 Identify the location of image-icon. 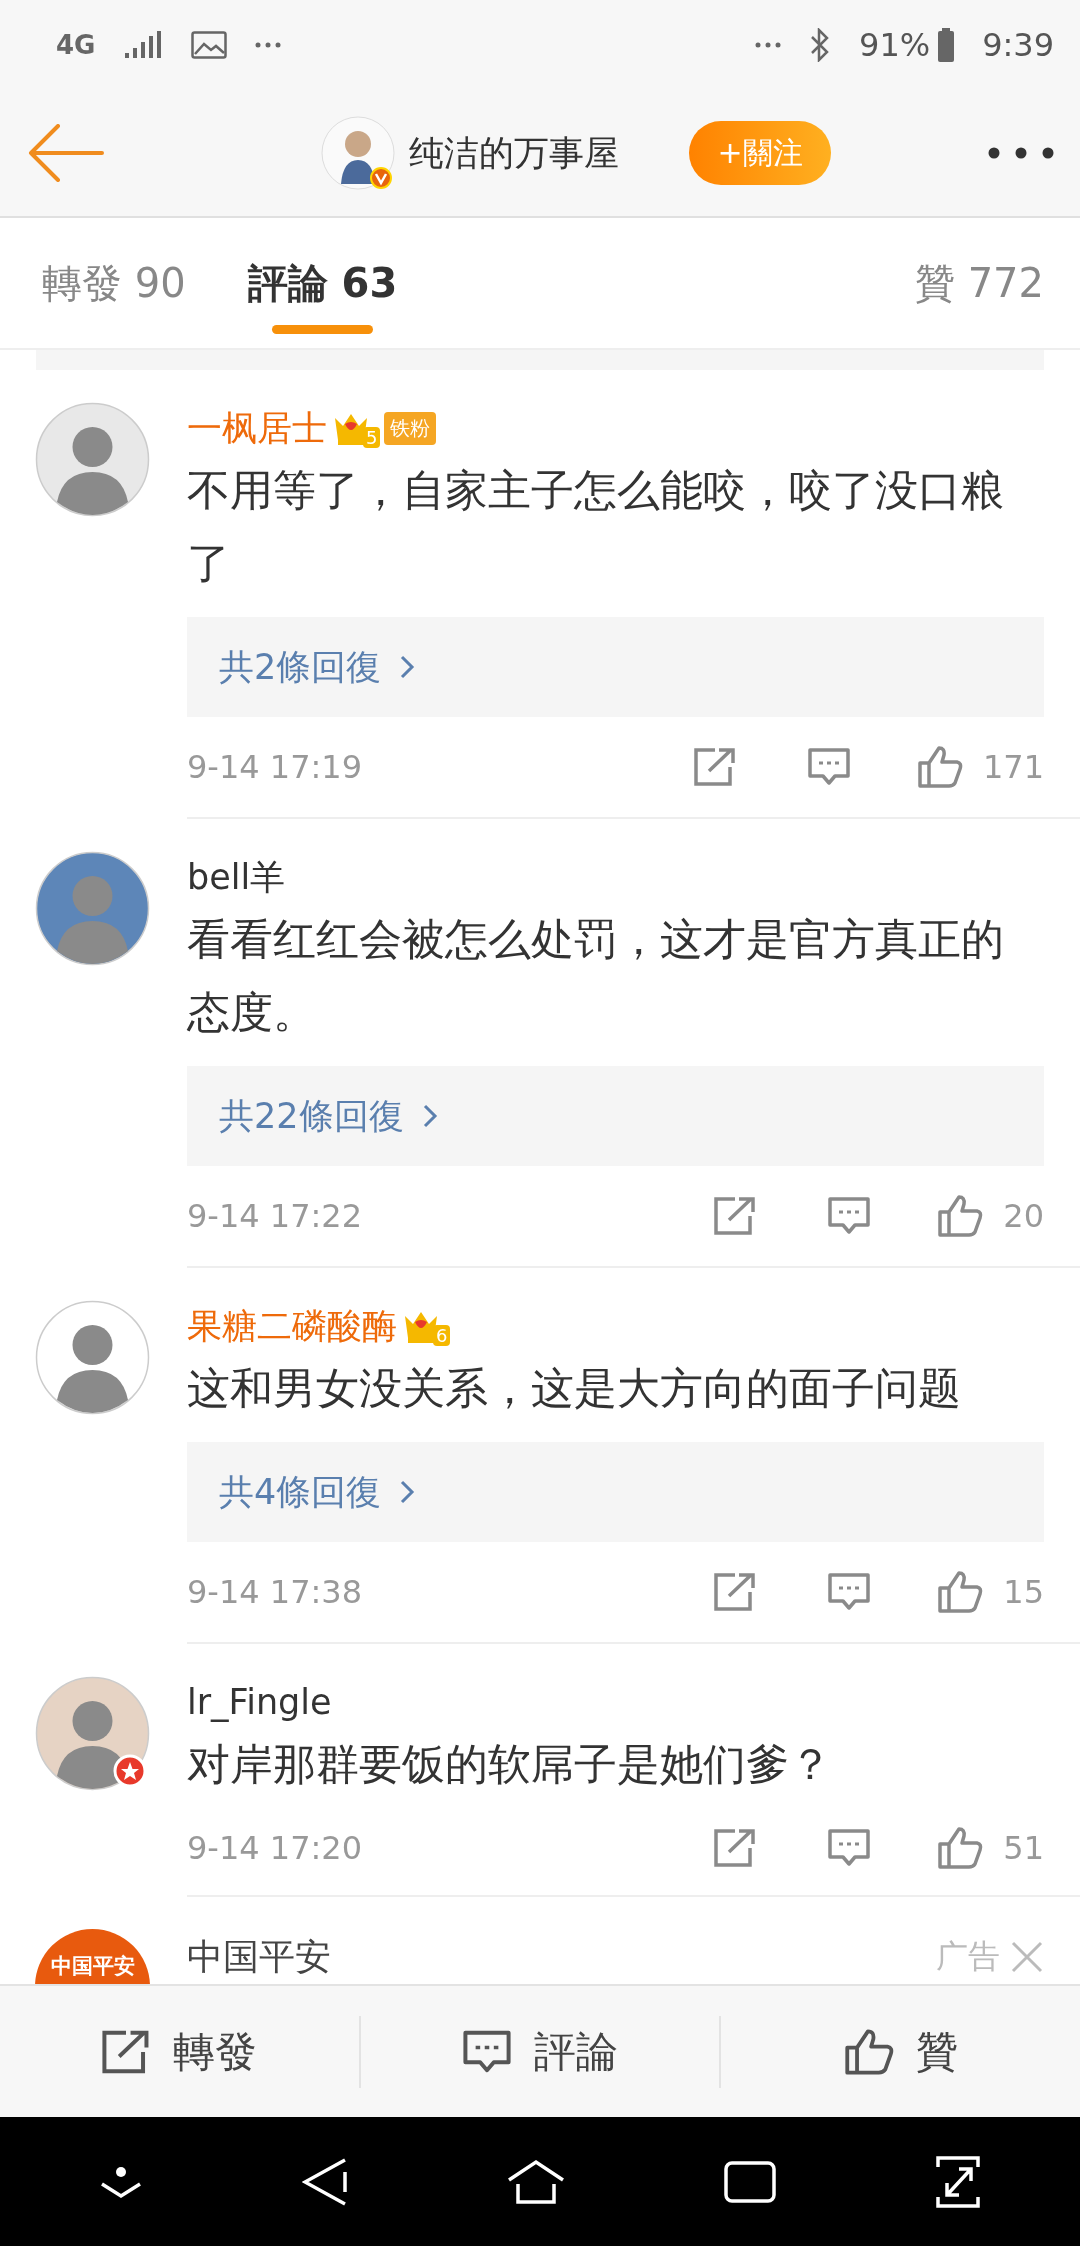
(209, 45).